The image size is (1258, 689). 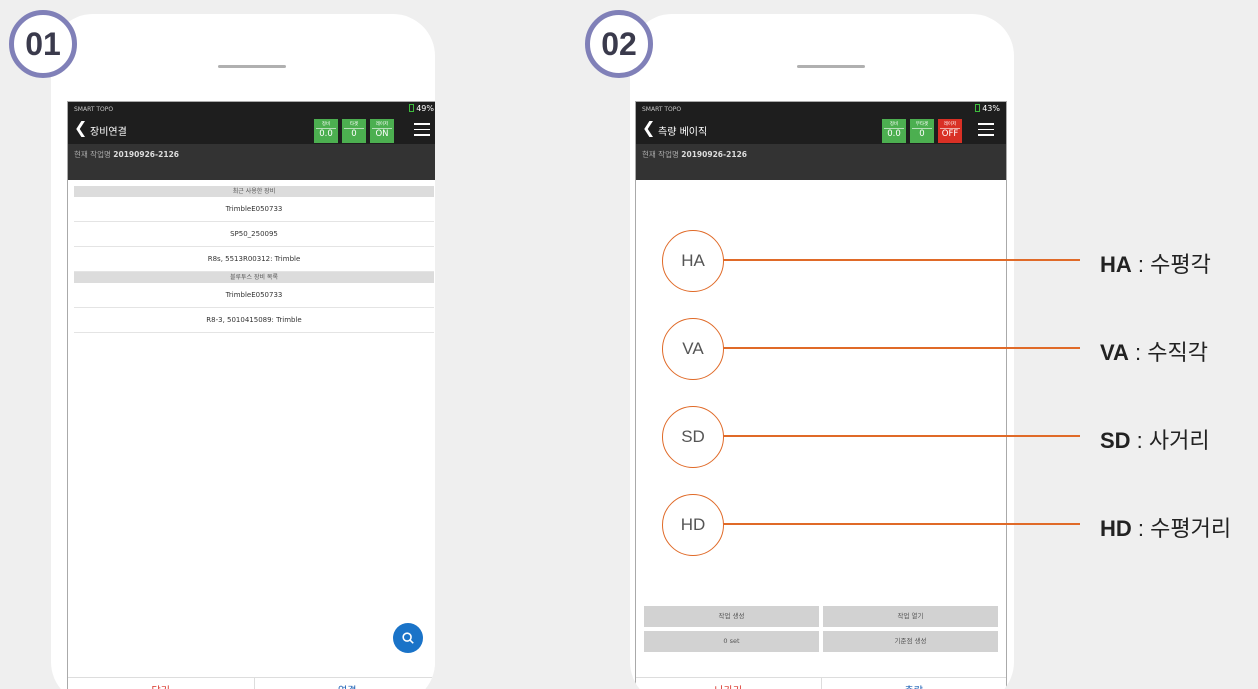 What do you see at coordinates (1179, 440) in the screenshot?
I see `callout-desc: 사거리` at bounding box center [1179, 440].